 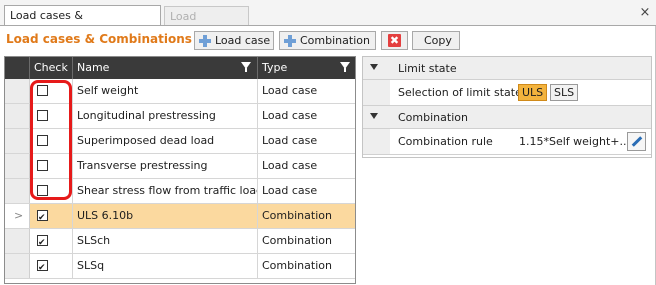 What do you see at coordinates (507, 68) in the screenshot?
I see `section-limit-state: Limit state` at bounding box center [507, 68].